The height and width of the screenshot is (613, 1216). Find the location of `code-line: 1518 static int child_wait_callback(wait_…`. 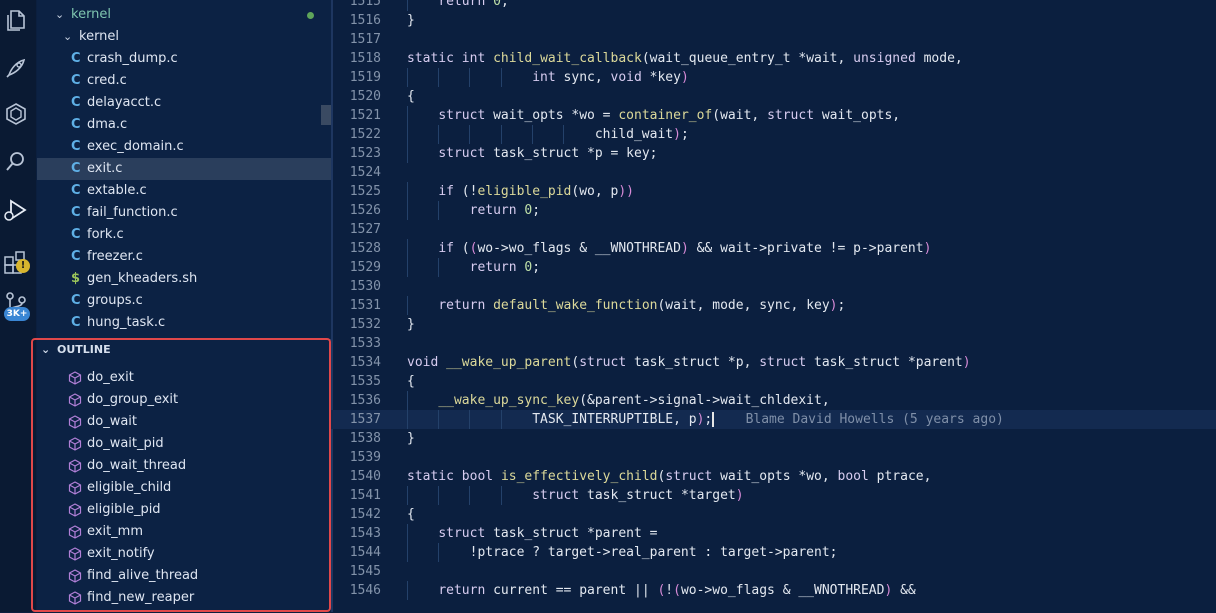

code-line: 1518 static int child_wait_callback(wait_… is located at coordinates (773, 58).